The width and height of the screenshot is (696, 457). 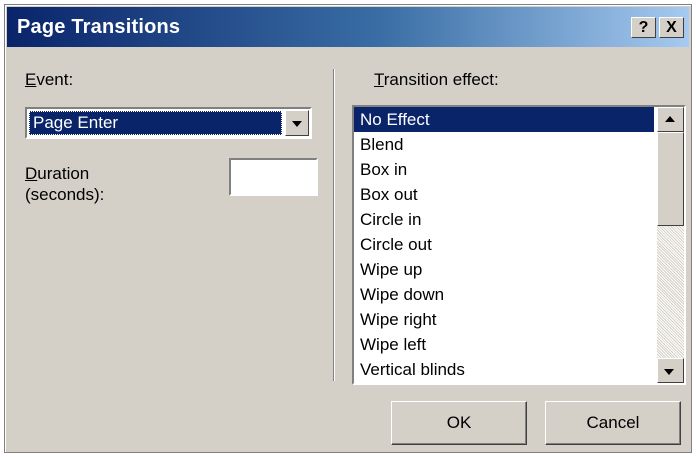 What do you see at coordinates (670, 179) in the screenshot?
I see `scrollbar-thumb` at bounding box center [670, 179].